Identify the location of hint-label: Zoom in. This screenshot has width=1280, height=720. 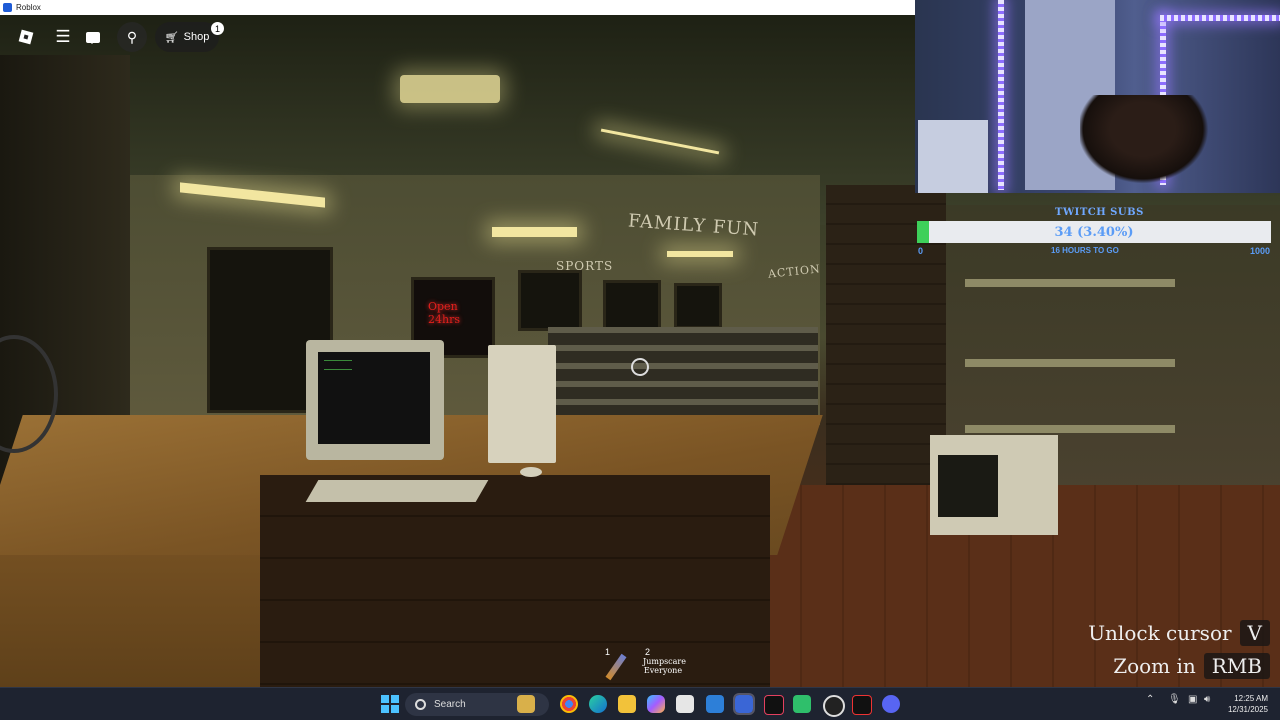
(1154, 666).